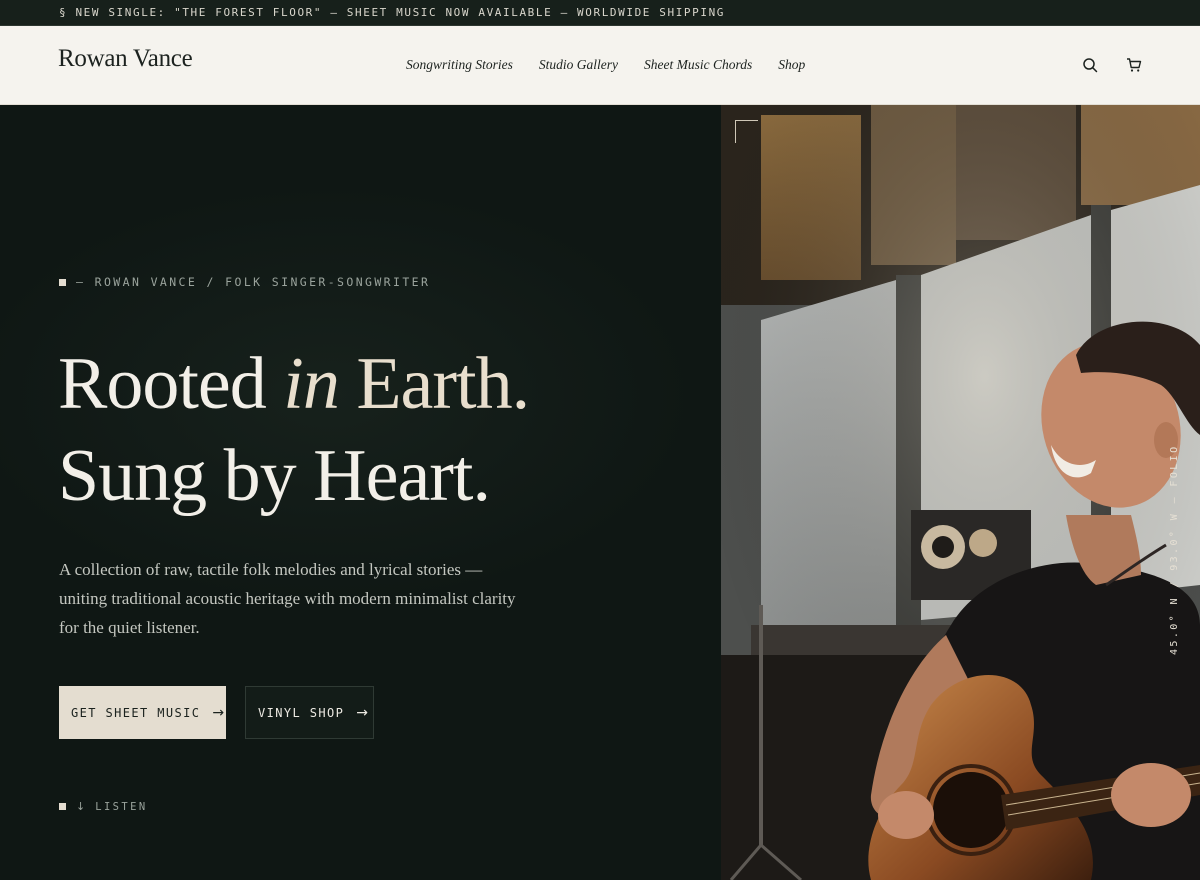 Image resolution: width=1200 pixels, height=880 pixels. Describe the element at coordinates (253, 282) in the screenshot. I see `eyebrow-text: — ROWAN VANCE / FOLK SINGER-SONGWRITER` at that location.